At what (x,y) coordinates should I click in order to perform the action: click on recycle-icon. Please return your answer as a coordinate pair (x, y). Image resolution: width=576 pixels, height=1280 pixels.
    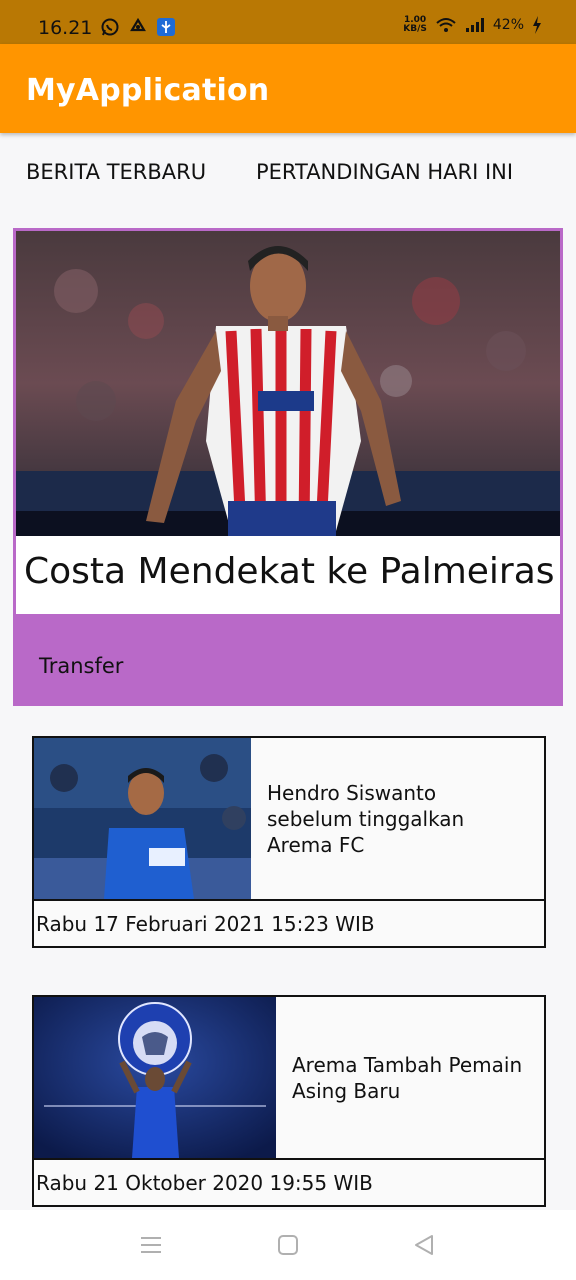
    Looking at the image, I should click on (138, 24).